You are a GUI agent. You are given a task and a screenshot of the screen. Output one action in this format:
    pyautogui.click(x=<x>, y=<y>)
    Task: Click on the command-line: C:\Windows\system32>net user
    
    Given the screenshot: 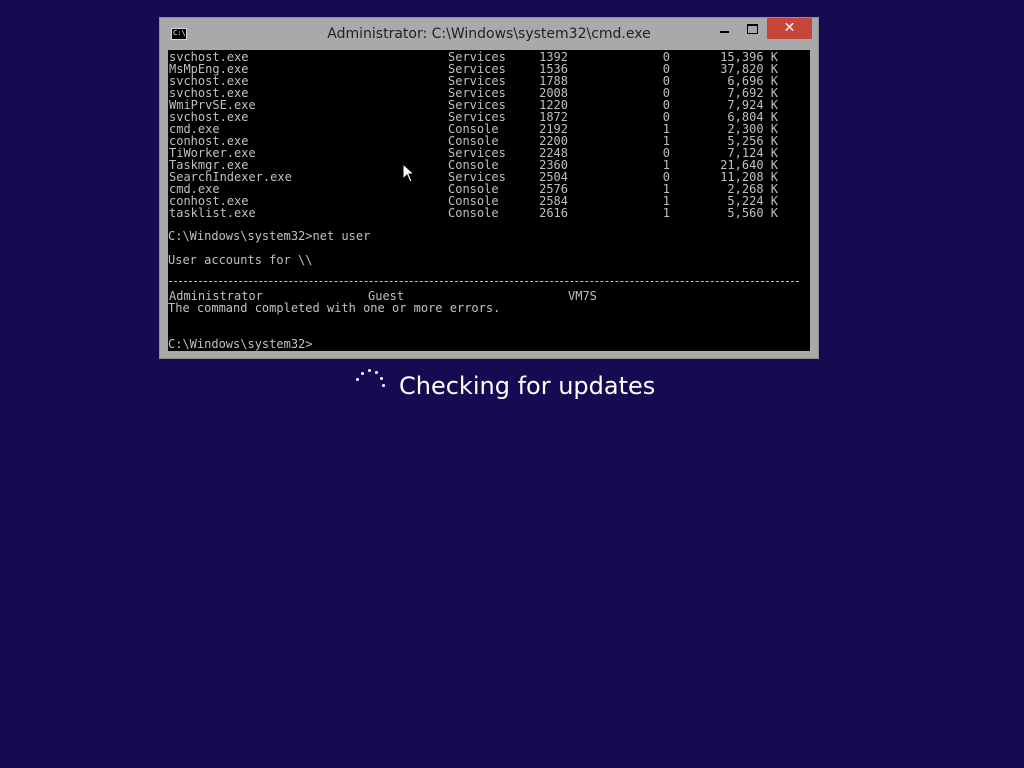 What is the action you would take?
    pyautogui.click(x=269, y=236)
    